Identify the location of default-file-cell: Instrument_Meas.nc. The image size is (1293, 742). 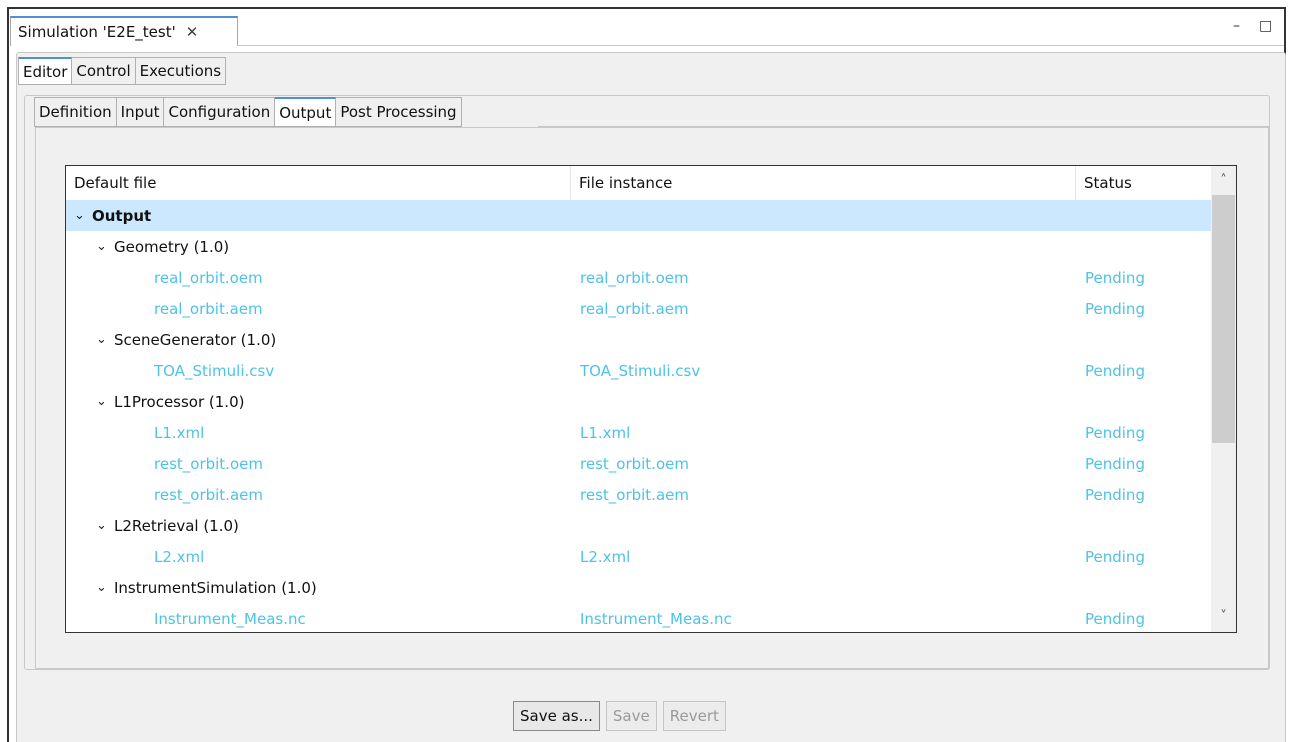
(230, 617).